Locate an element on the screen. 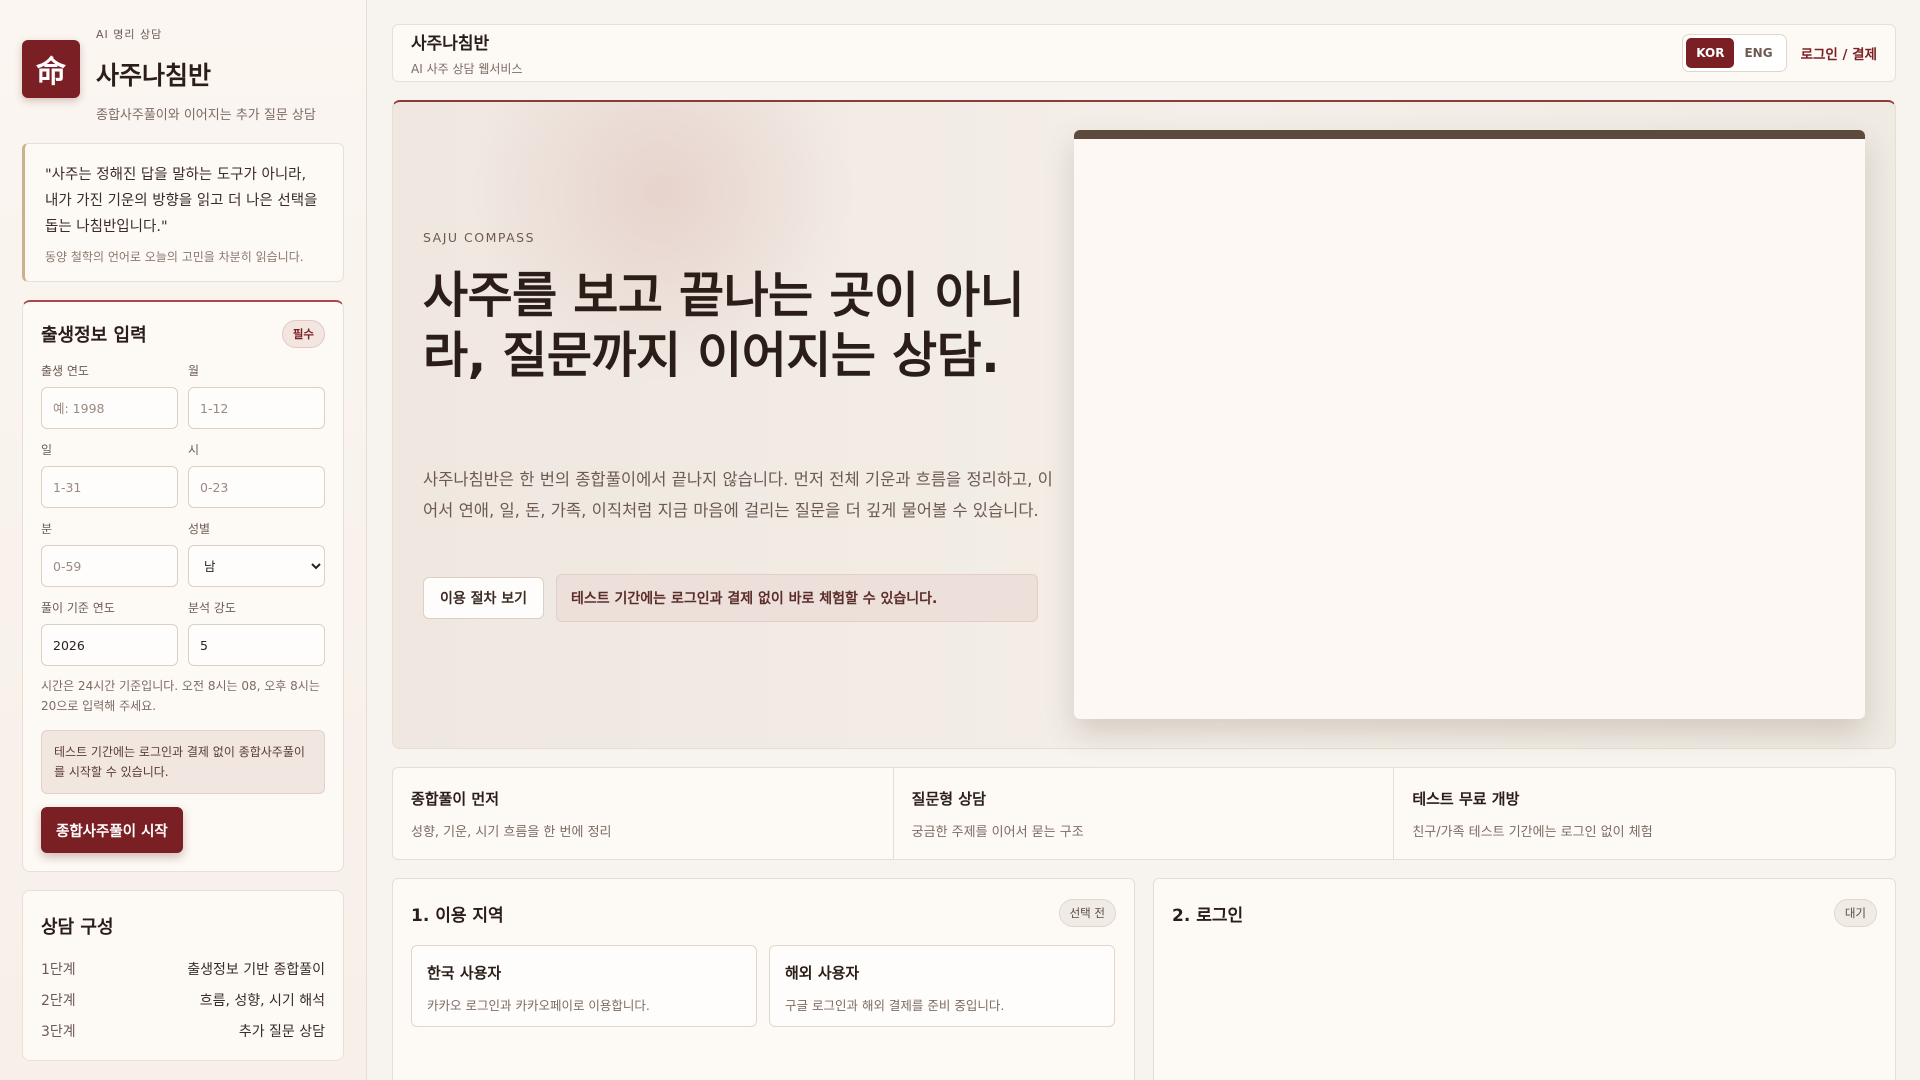  quote-note: 동양 철학의 언어로 오늘의 고민을 차분히 읽습니다. is located at coordinates (174, 257).